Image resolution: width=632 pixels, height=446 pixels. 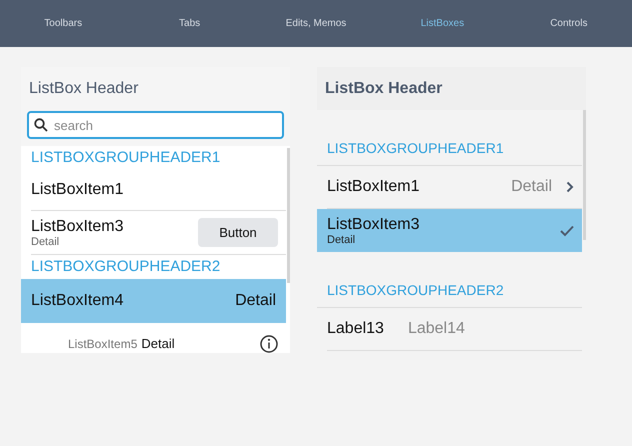 What do you see at coordinates (442, 23) in the screenshot?
I see `nav-tab: ListBoxes` at bounding box center [442, 23].